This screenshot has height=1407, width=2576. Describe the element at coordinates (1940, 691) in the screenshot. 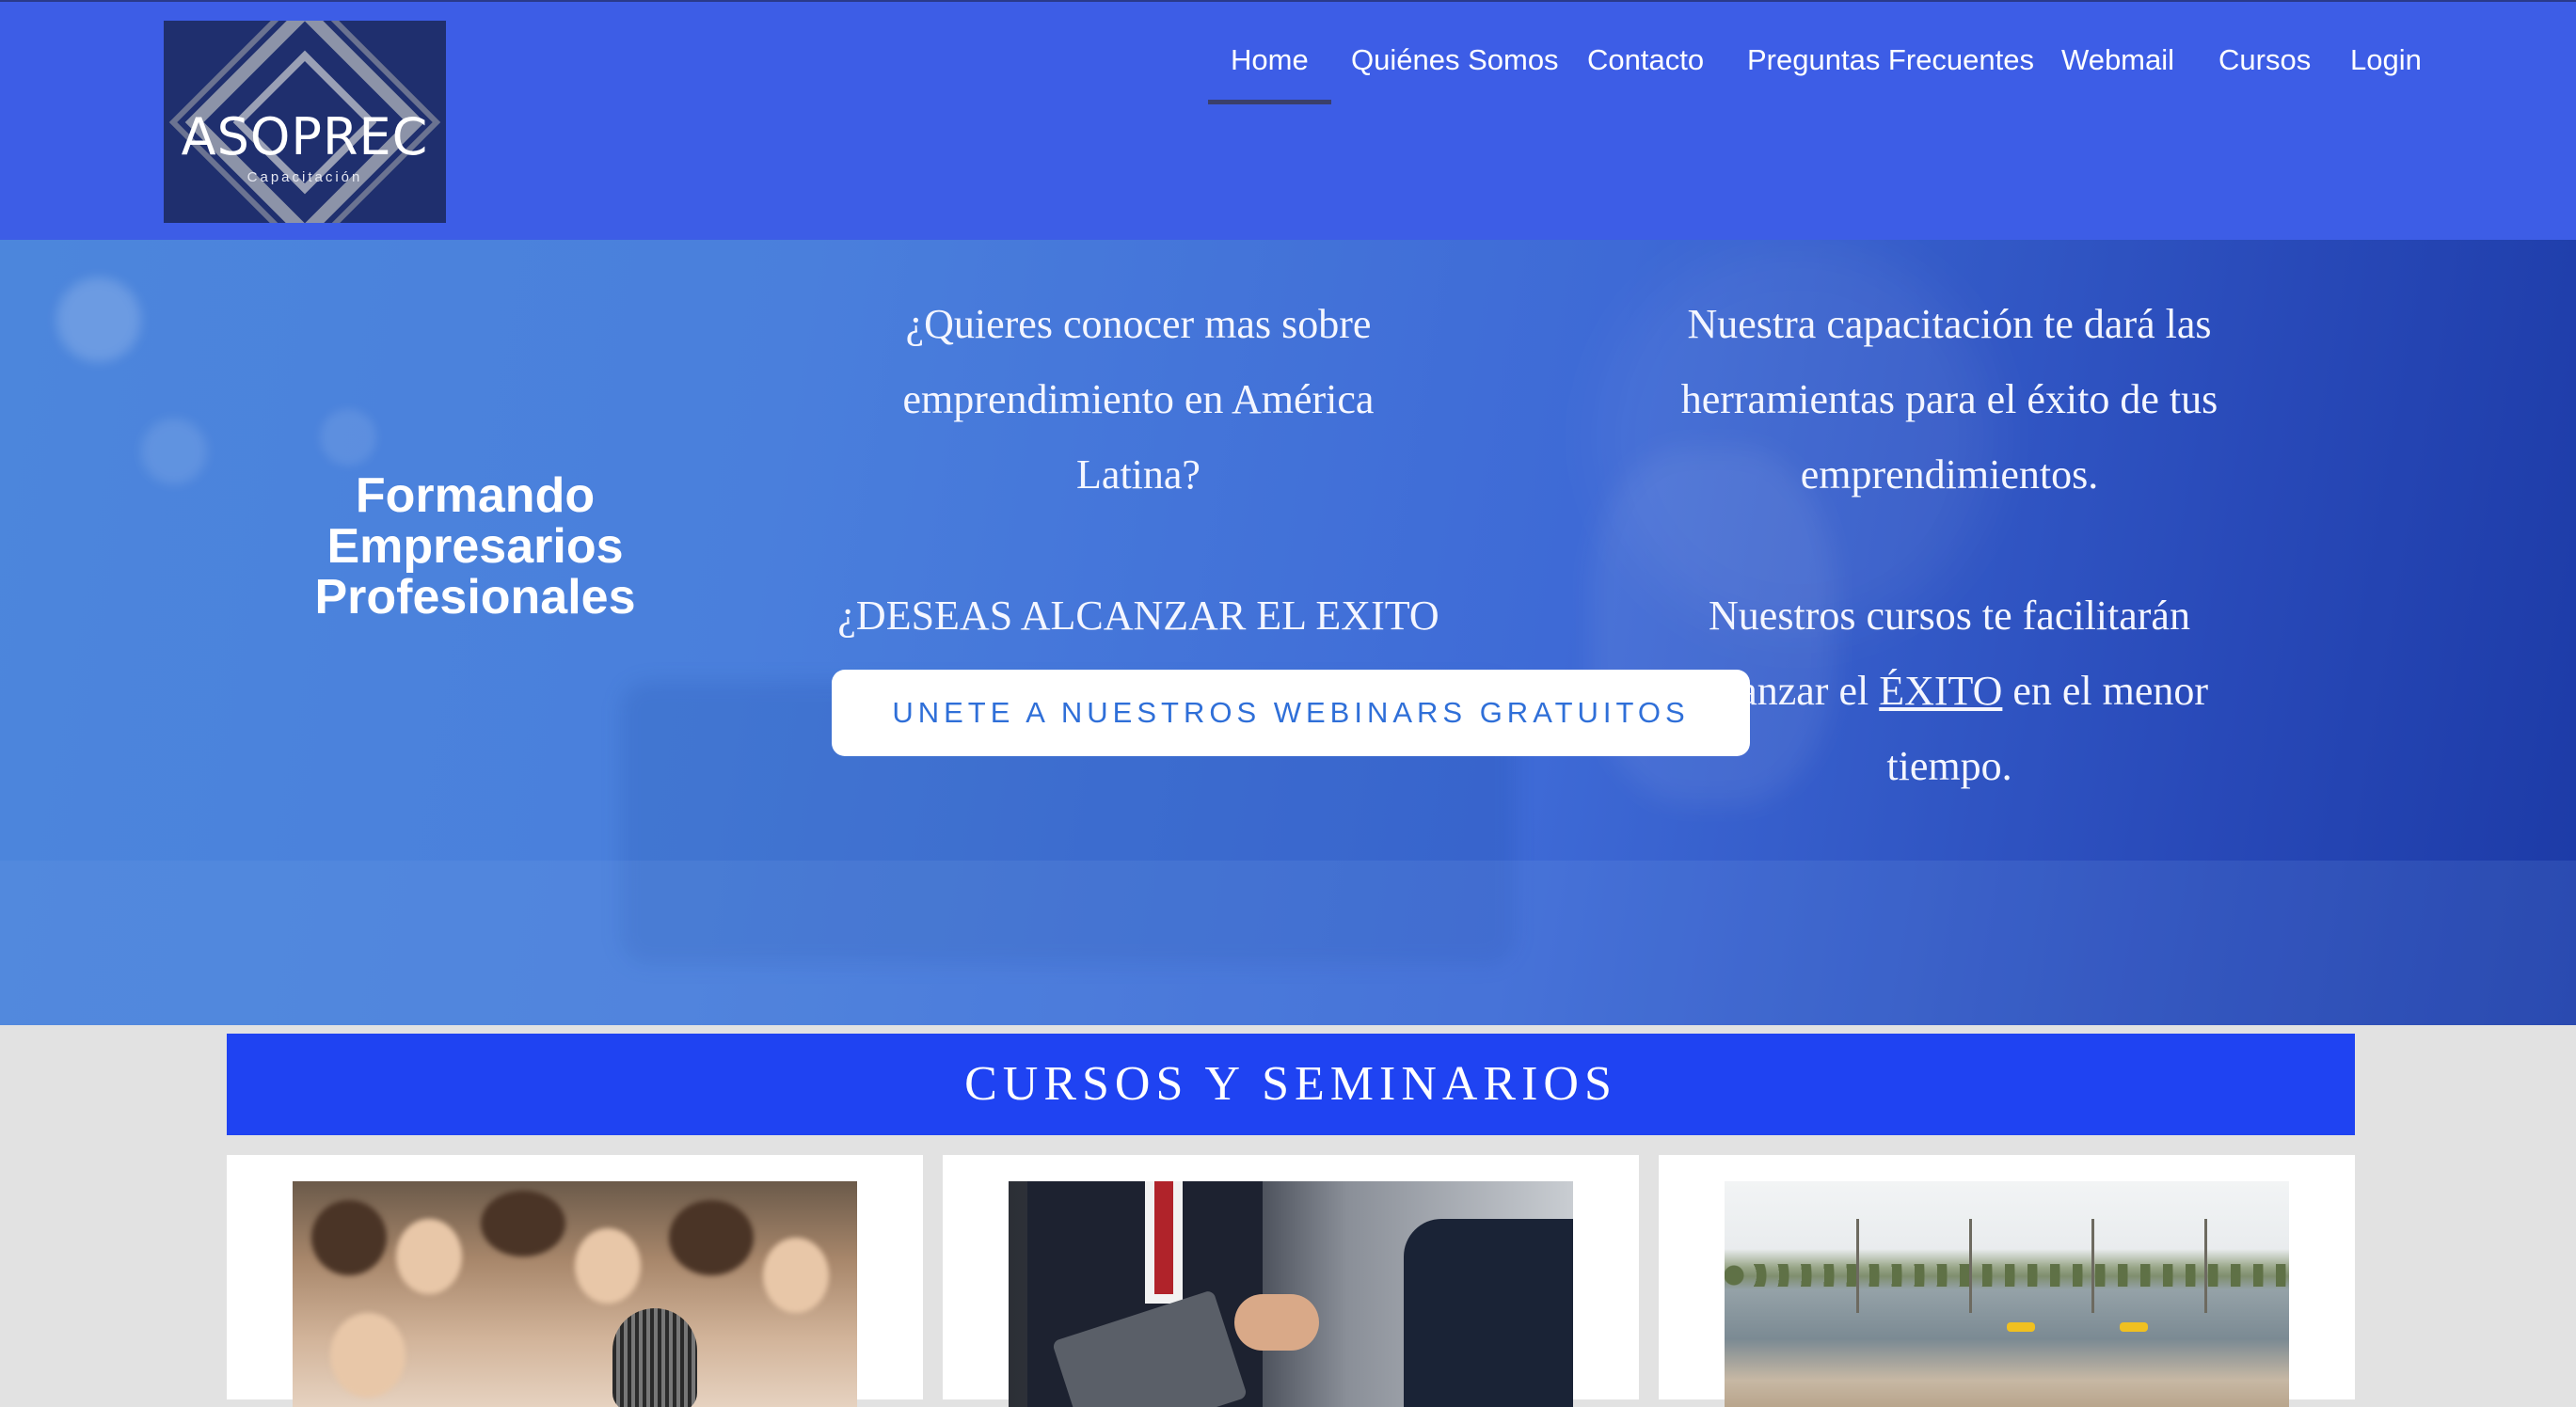

I see `exito-link: ÉXITO` at that location.